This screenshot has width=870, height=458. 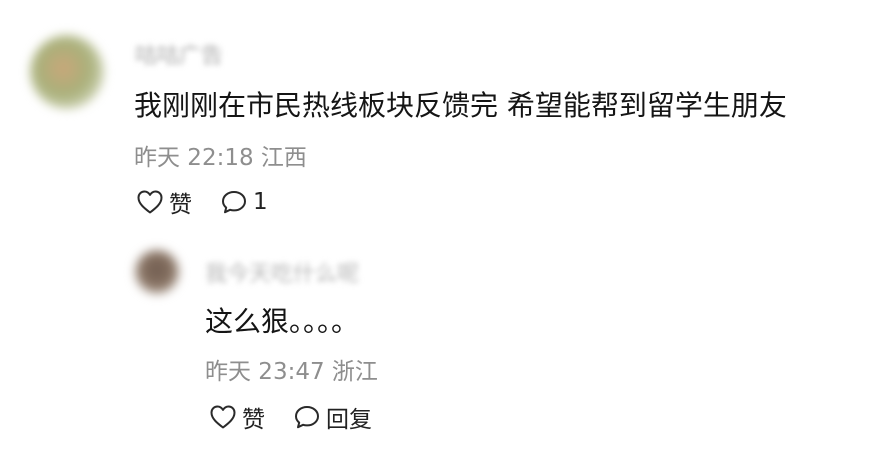 What do you see at coordinates (164, 202) in the screenshot?
I see `like-button: 赞` at bounding box center [164, 202].